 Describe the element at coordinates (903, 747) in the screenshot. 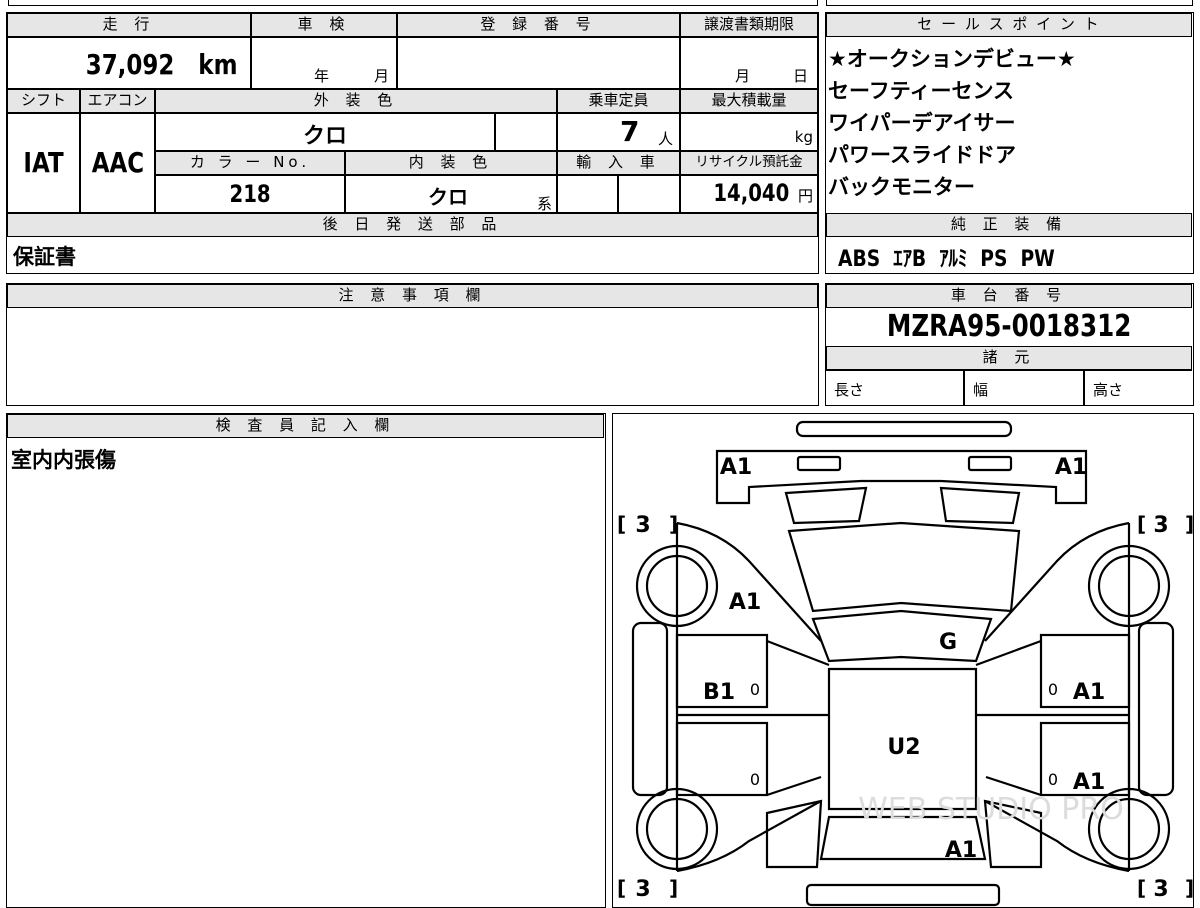

I see `mark-roof: U2` at that location.